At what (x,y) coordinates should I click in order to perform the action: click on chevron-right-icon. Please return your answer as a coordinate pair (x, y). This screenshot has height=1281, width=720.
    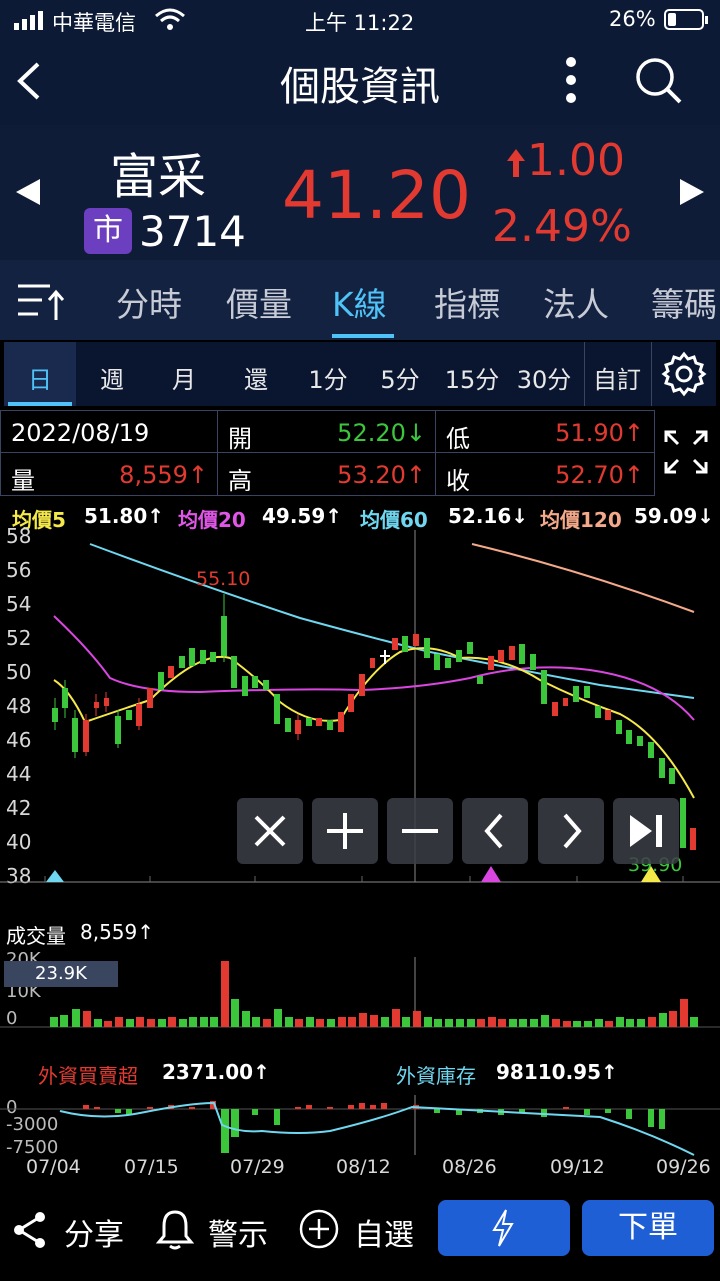
    Looking at the image, I should click on (572, 831).